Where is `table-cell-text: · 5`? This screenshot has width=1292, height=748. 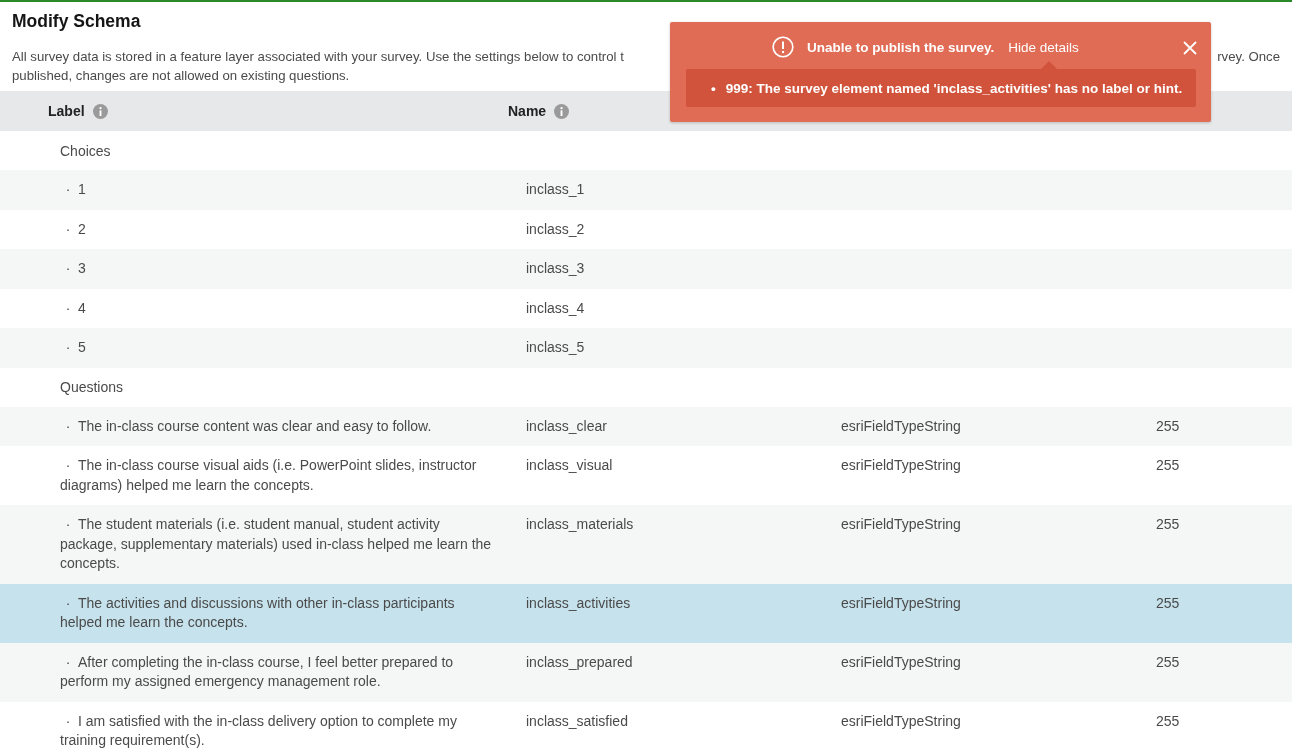 table-cell-text: · 5 is located at coordinates (75, 347).